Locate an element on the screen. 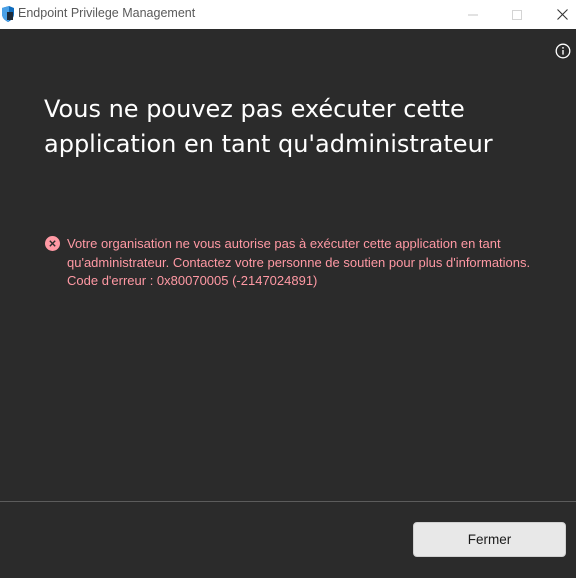 The width and height of the screenshot is (576, 578). minimize-icon is located at coordinates (473, 14).